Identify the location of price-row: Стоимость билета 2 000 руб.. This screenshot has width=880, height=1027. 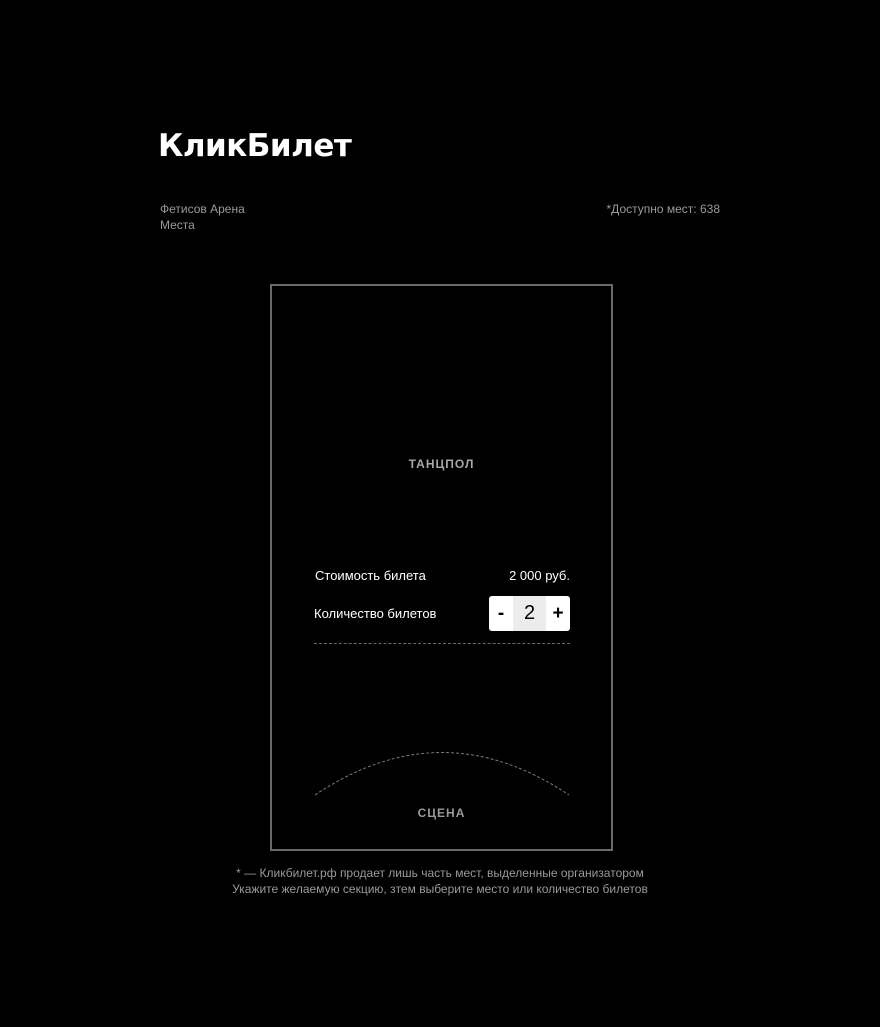
(442, 575).